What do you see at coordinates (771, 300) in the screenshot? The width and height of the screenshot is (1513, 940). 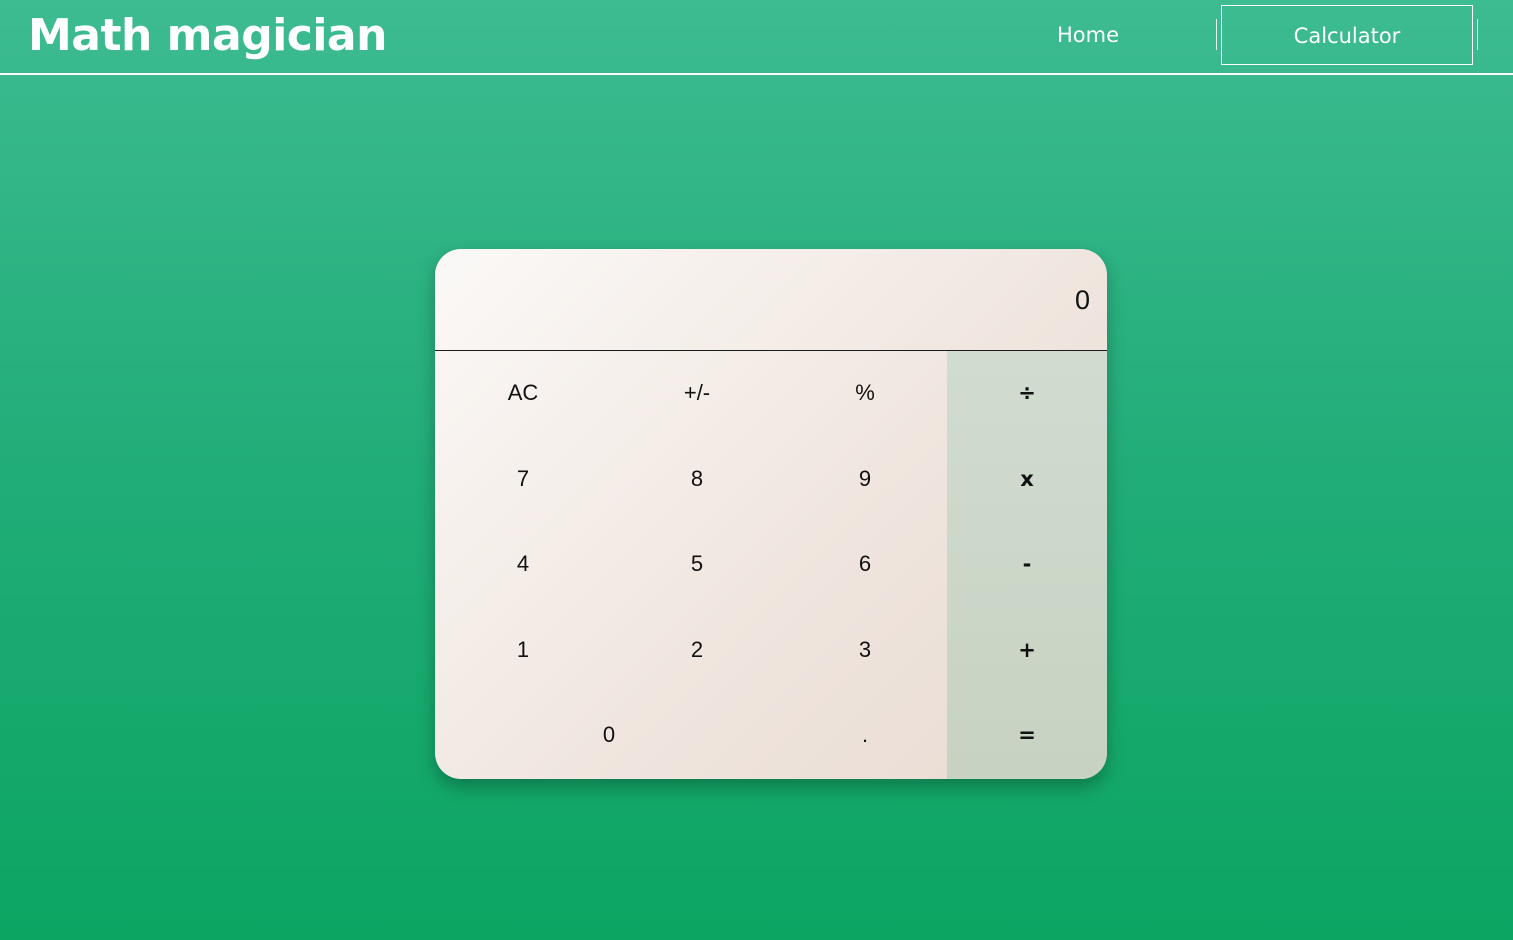 I see `calculator-display: 0` at bounding box center [771, 300].